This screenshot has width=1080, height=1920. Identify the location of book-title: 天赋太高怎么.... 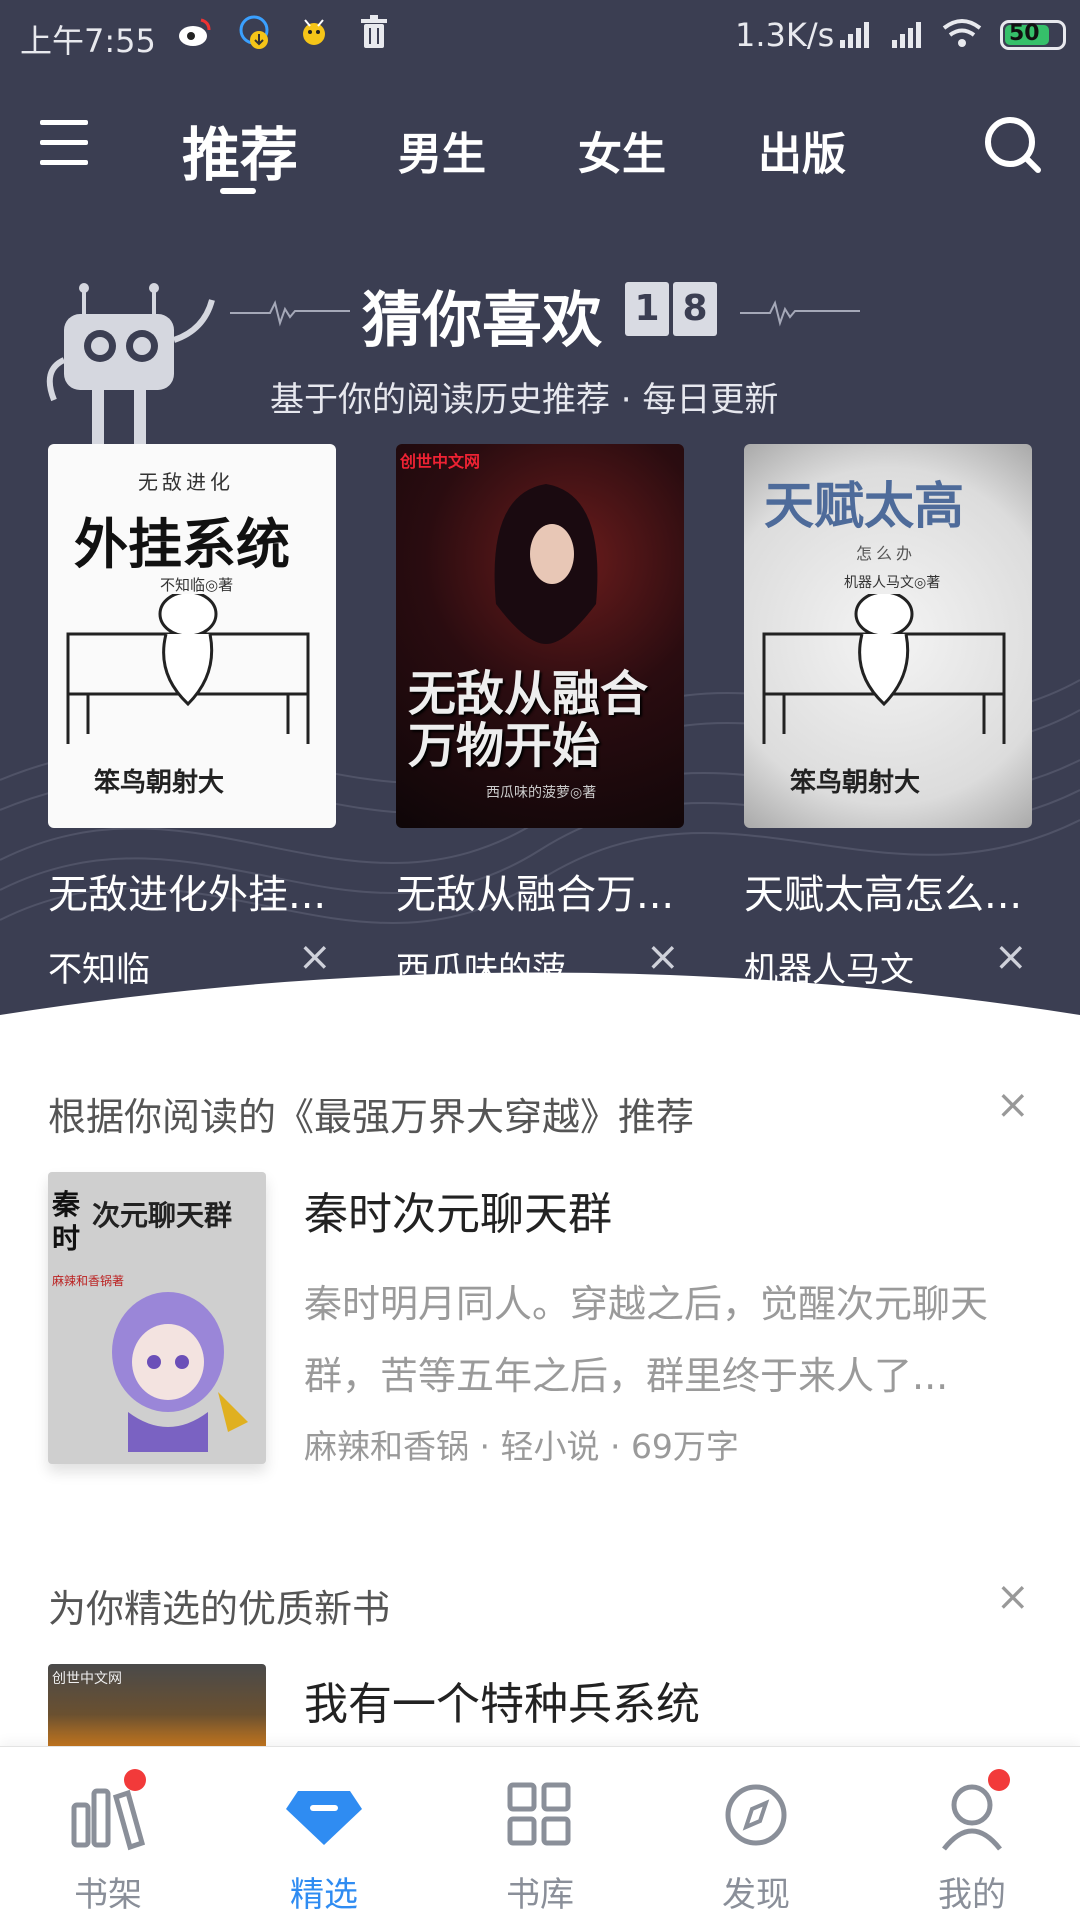
(889, 891).